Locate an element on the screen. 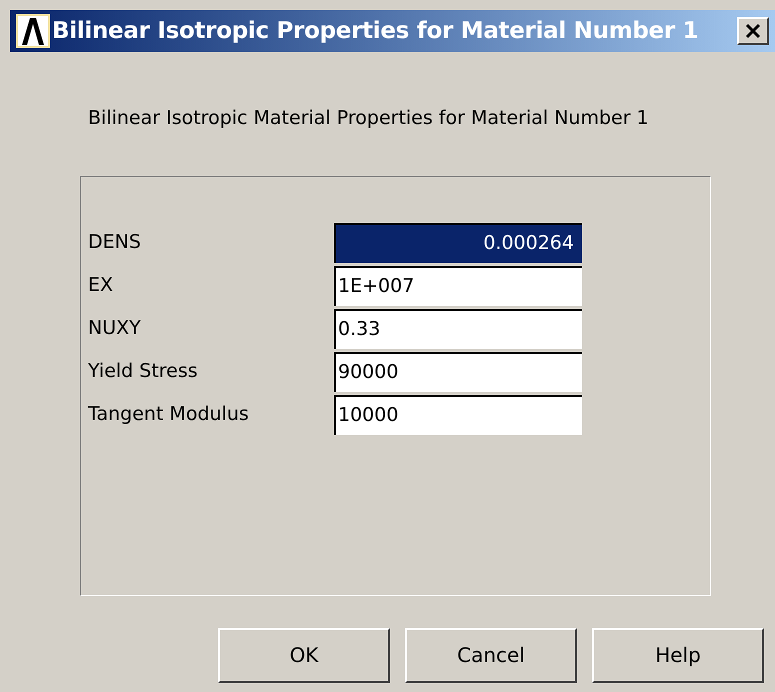  dialog-button: OK is located at coordinates (304, 655).